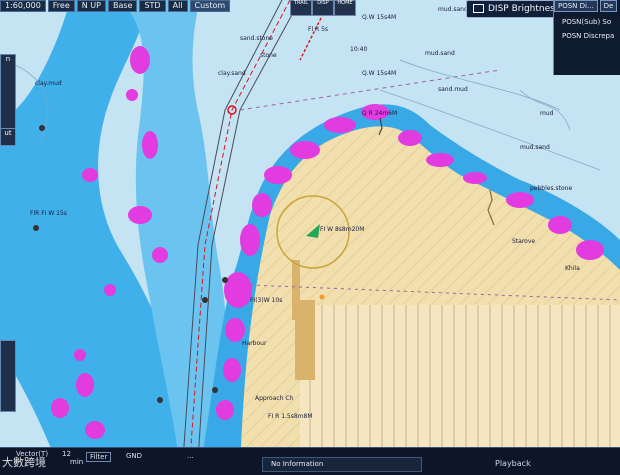 The width and height of the screenshot is (620, 475). I want to click on chart-label: Harbour, so click(254, 343).